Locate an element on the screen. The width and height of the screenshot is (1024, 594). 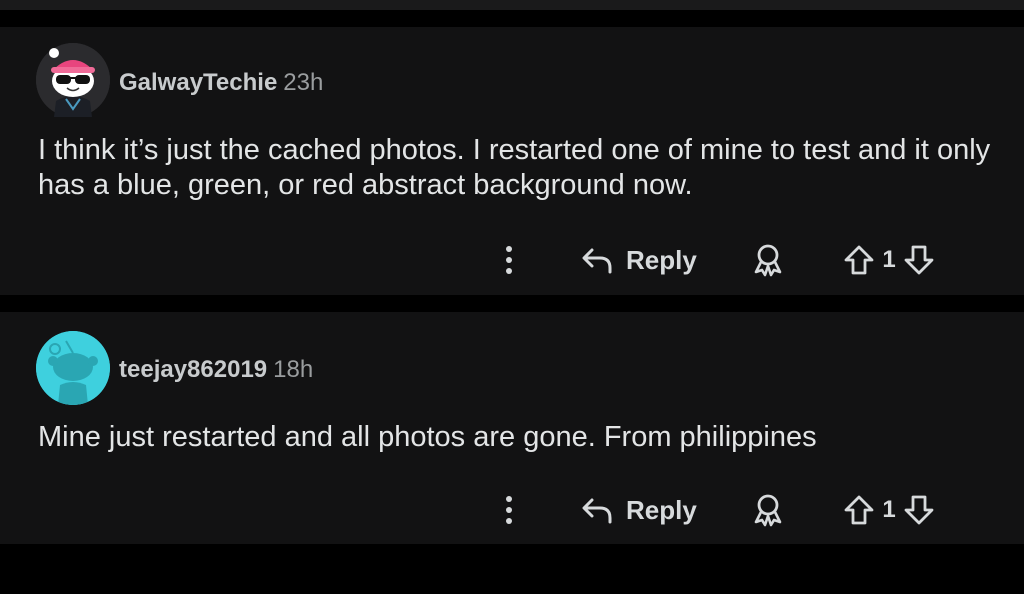
username: teejay862019 is located at coordinates (193, 369).